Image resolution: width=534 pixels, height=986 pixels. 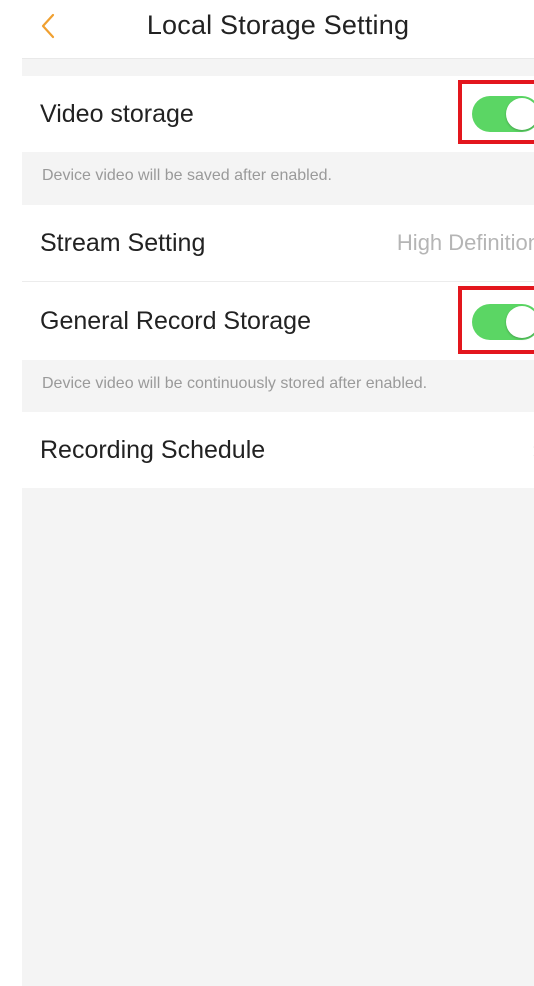 I want to click on video-storage-toggle-highlight, so click(x=496, y=112).